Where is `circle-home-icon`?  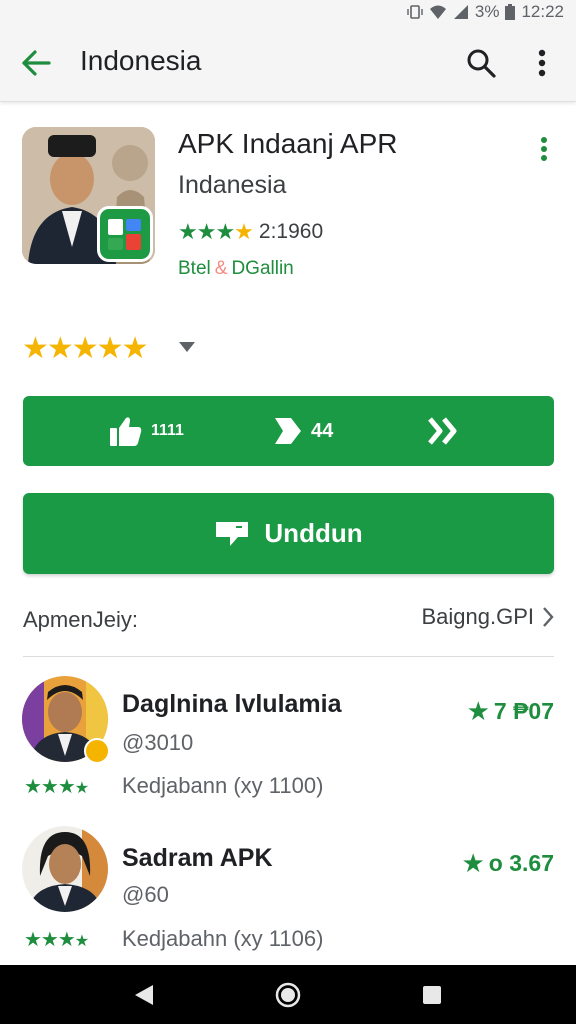
circle-home-icon is located at coordinates (288, 995).